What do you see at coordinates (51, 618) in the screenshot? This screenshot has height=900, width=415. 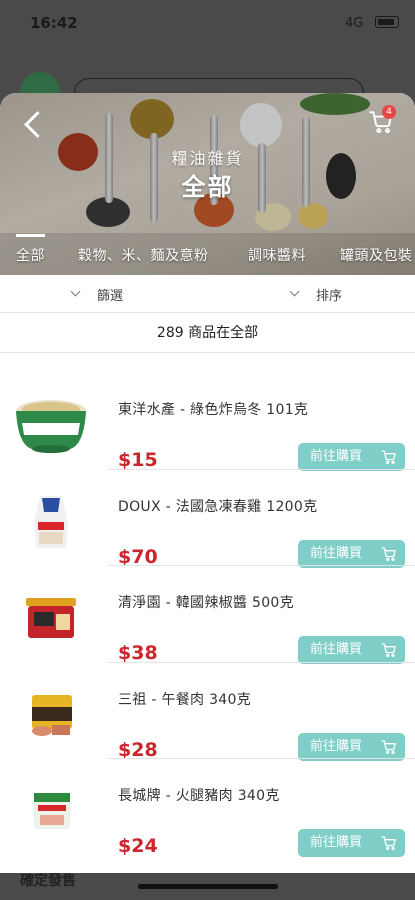 I see `product-image-chili-paste` at bounding box center [51, 618].